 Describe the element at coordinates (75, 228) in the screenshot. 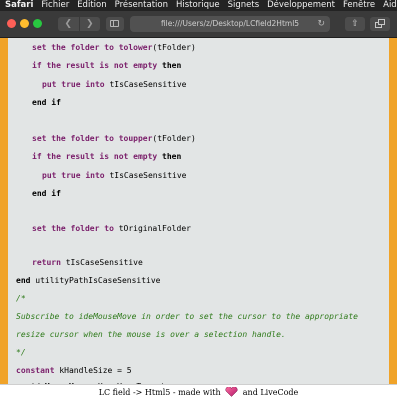

I see `code-token: set the folder to` at that location.